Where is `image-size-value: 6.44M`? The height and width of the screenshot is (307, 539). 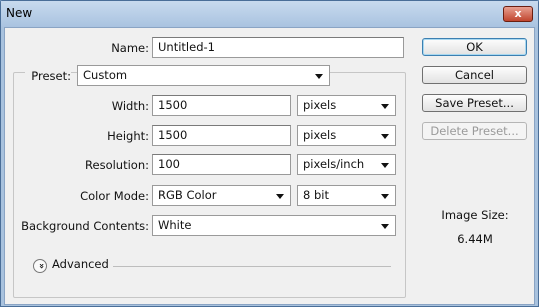 image-size-value: 6.44M is located at coordinates (475, 239).